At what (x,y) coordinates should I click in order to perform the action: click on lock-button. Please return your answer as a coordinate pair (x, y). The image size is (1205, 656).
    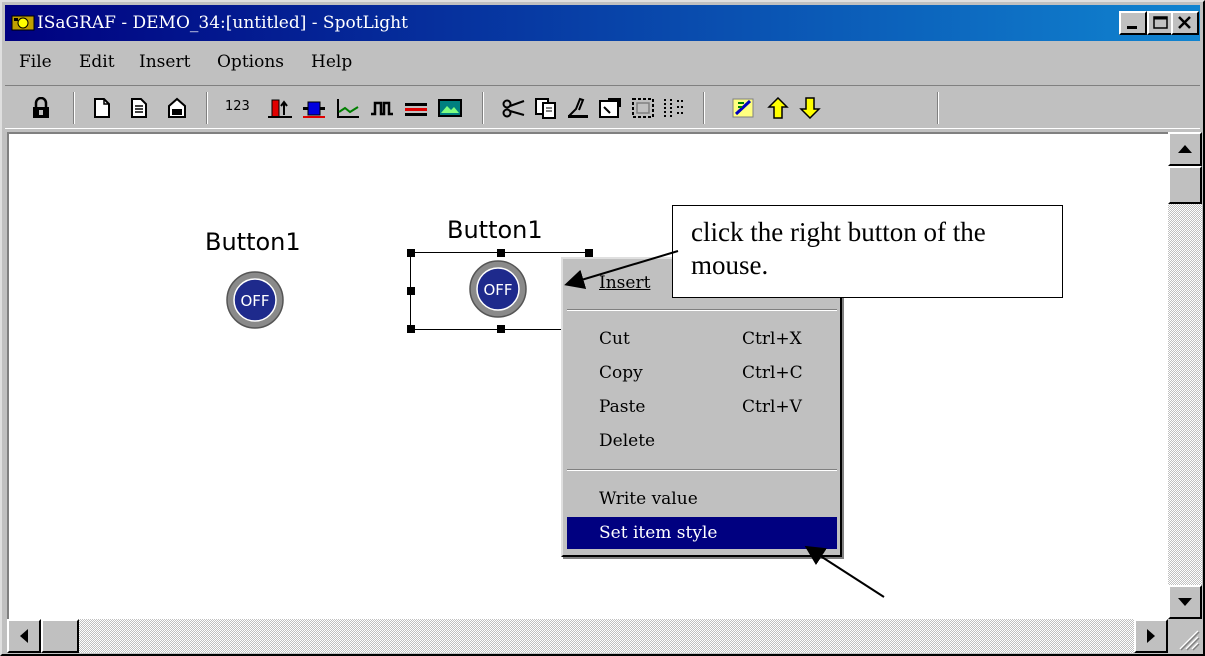
    Looking at the image, I should click on (42, 108).